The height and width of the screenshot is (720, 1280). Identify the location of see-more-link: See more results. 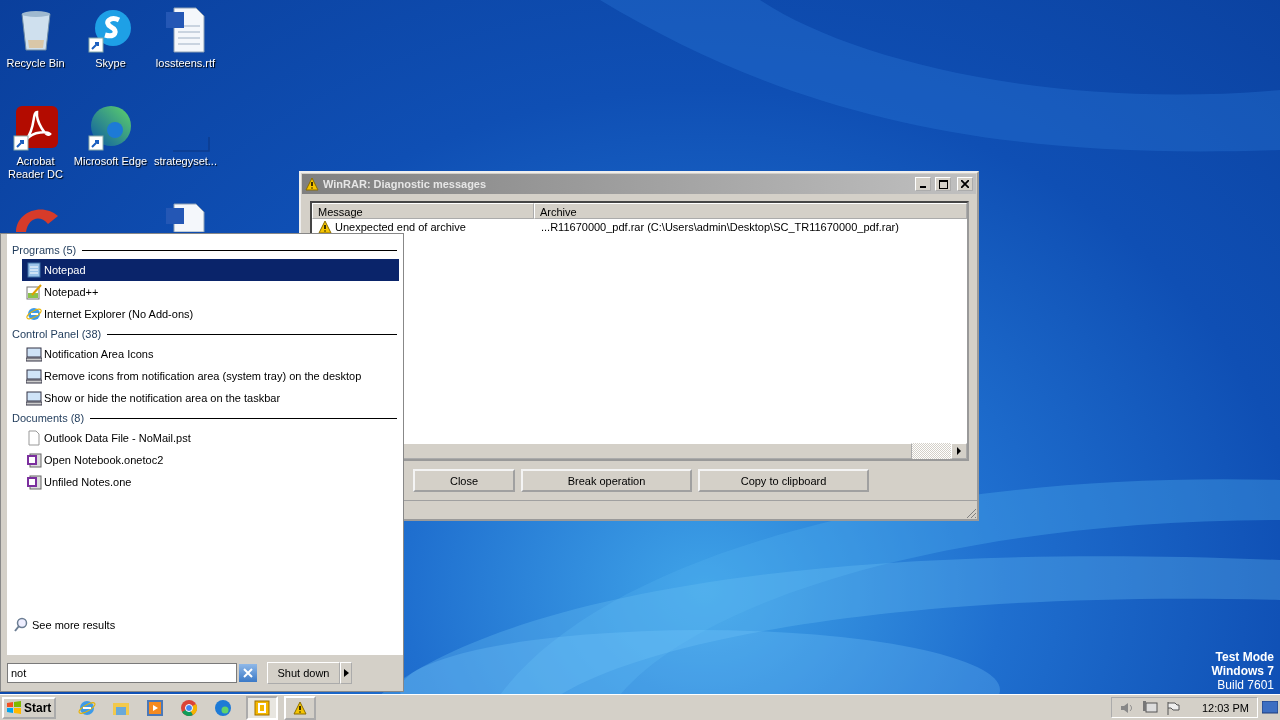
(74, 625).